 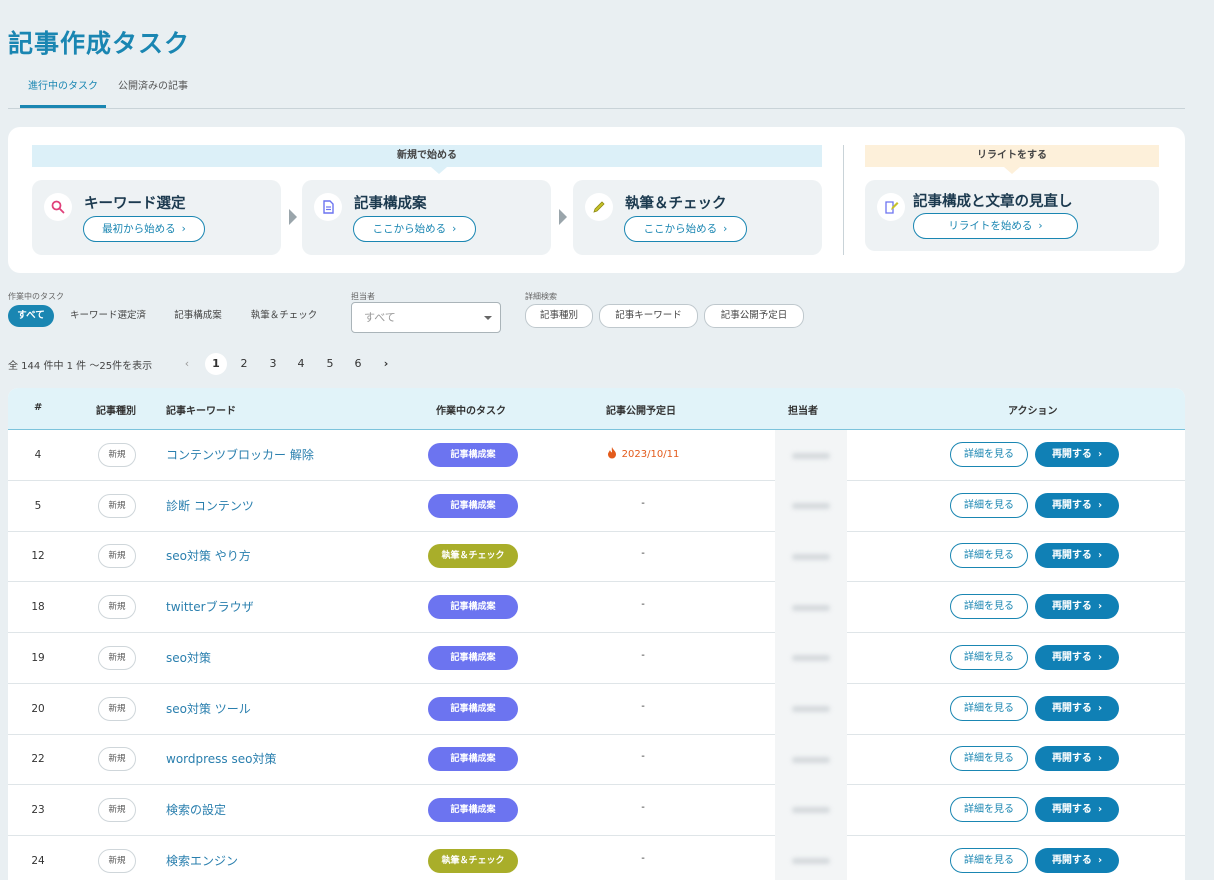 What do you see at coordinates (358, 364) in the screenshot?
I see `page-6-button: 6` at bounding box center [358, 364].